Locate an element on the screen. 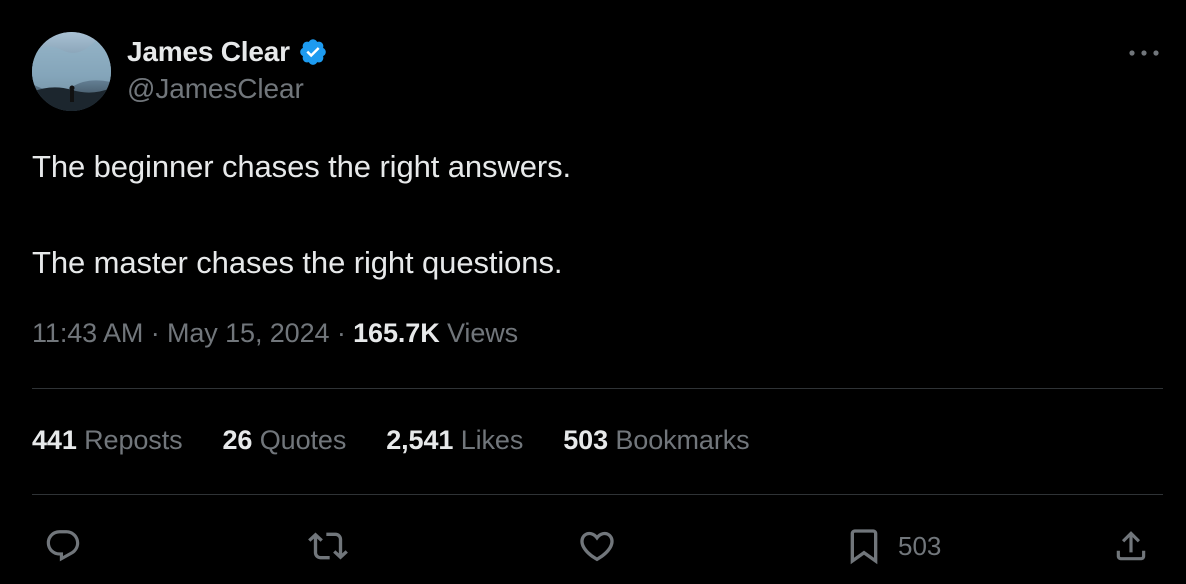 The height and width of the screenshot is (584, 1186). bookmarks-stat: 503 Bookmarks is located at coordinates (656, 440).